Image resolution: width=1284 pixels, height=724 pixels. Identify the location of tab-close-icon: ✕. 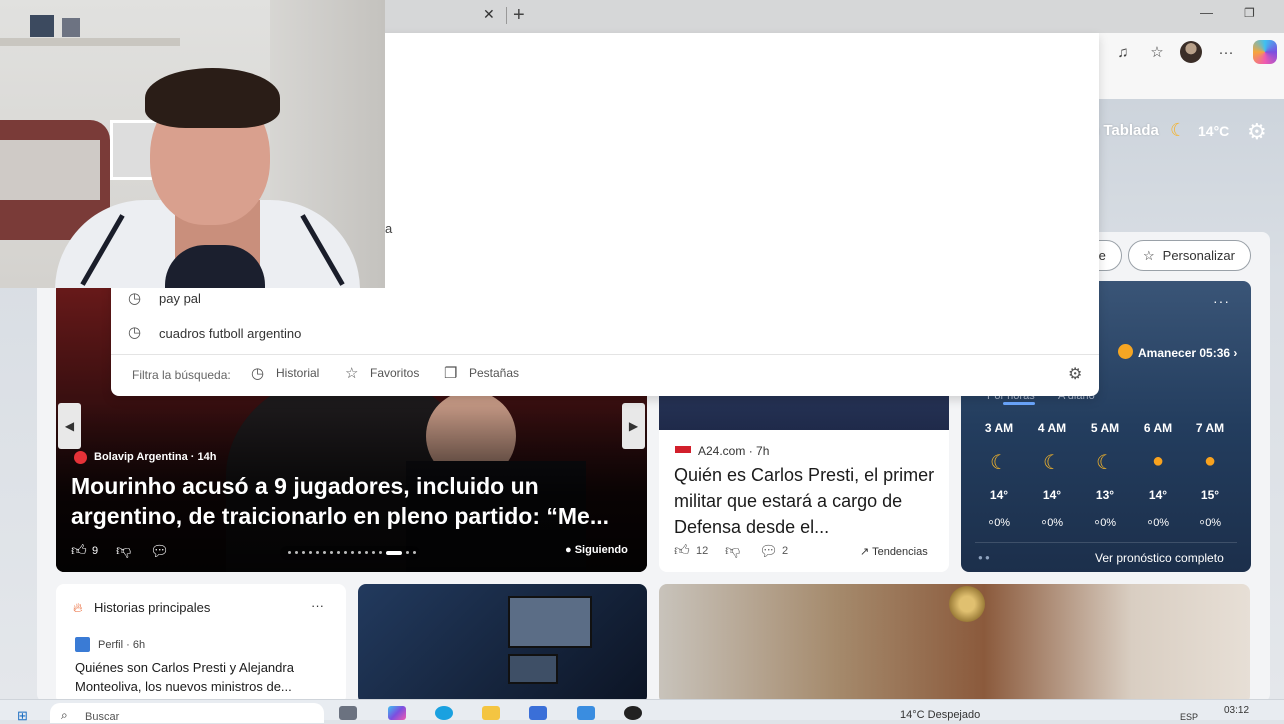
(490, 15).